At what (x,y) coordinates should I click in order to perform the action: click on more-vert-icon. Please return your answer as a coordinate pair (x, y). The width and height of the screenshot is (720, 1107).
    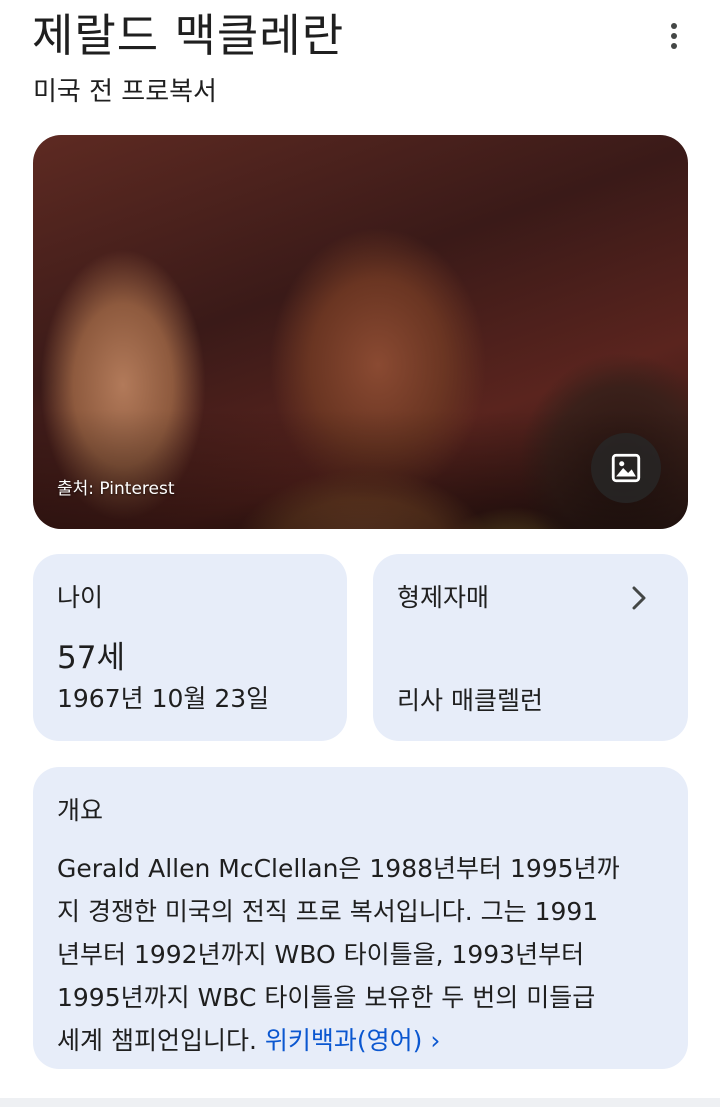
    Looking at the image, I should click on (674, 26).